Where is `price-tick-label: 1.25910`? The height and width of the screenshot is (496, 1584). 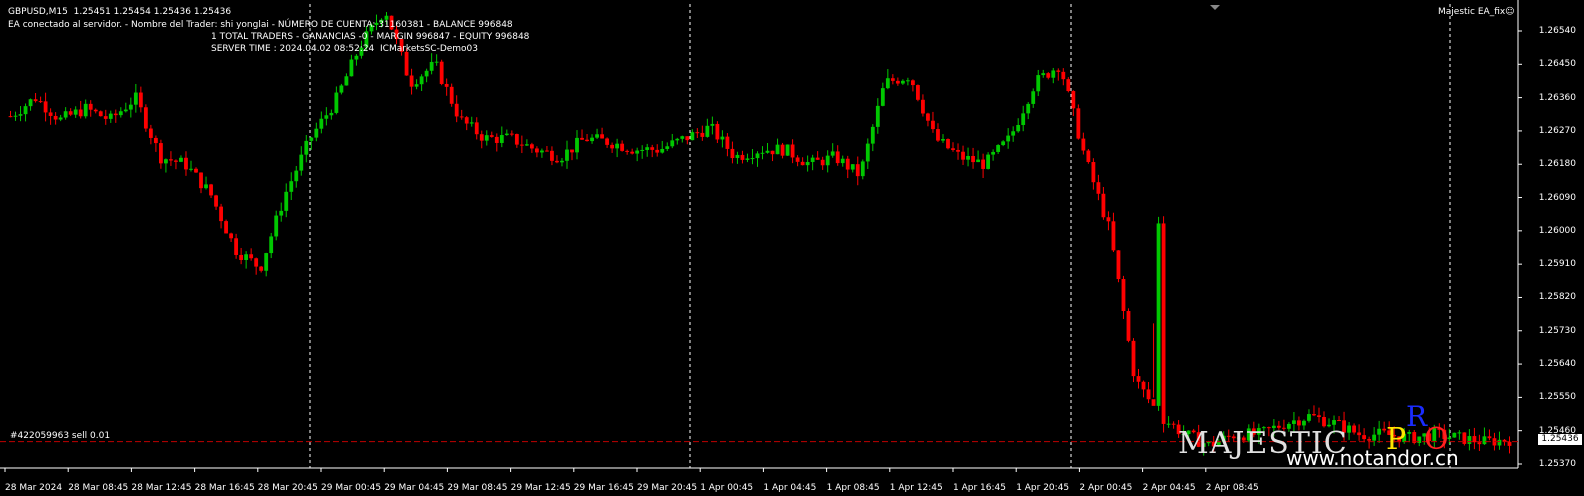 price-tick-label: 1.25910 is located at coordinates (1557, 264).